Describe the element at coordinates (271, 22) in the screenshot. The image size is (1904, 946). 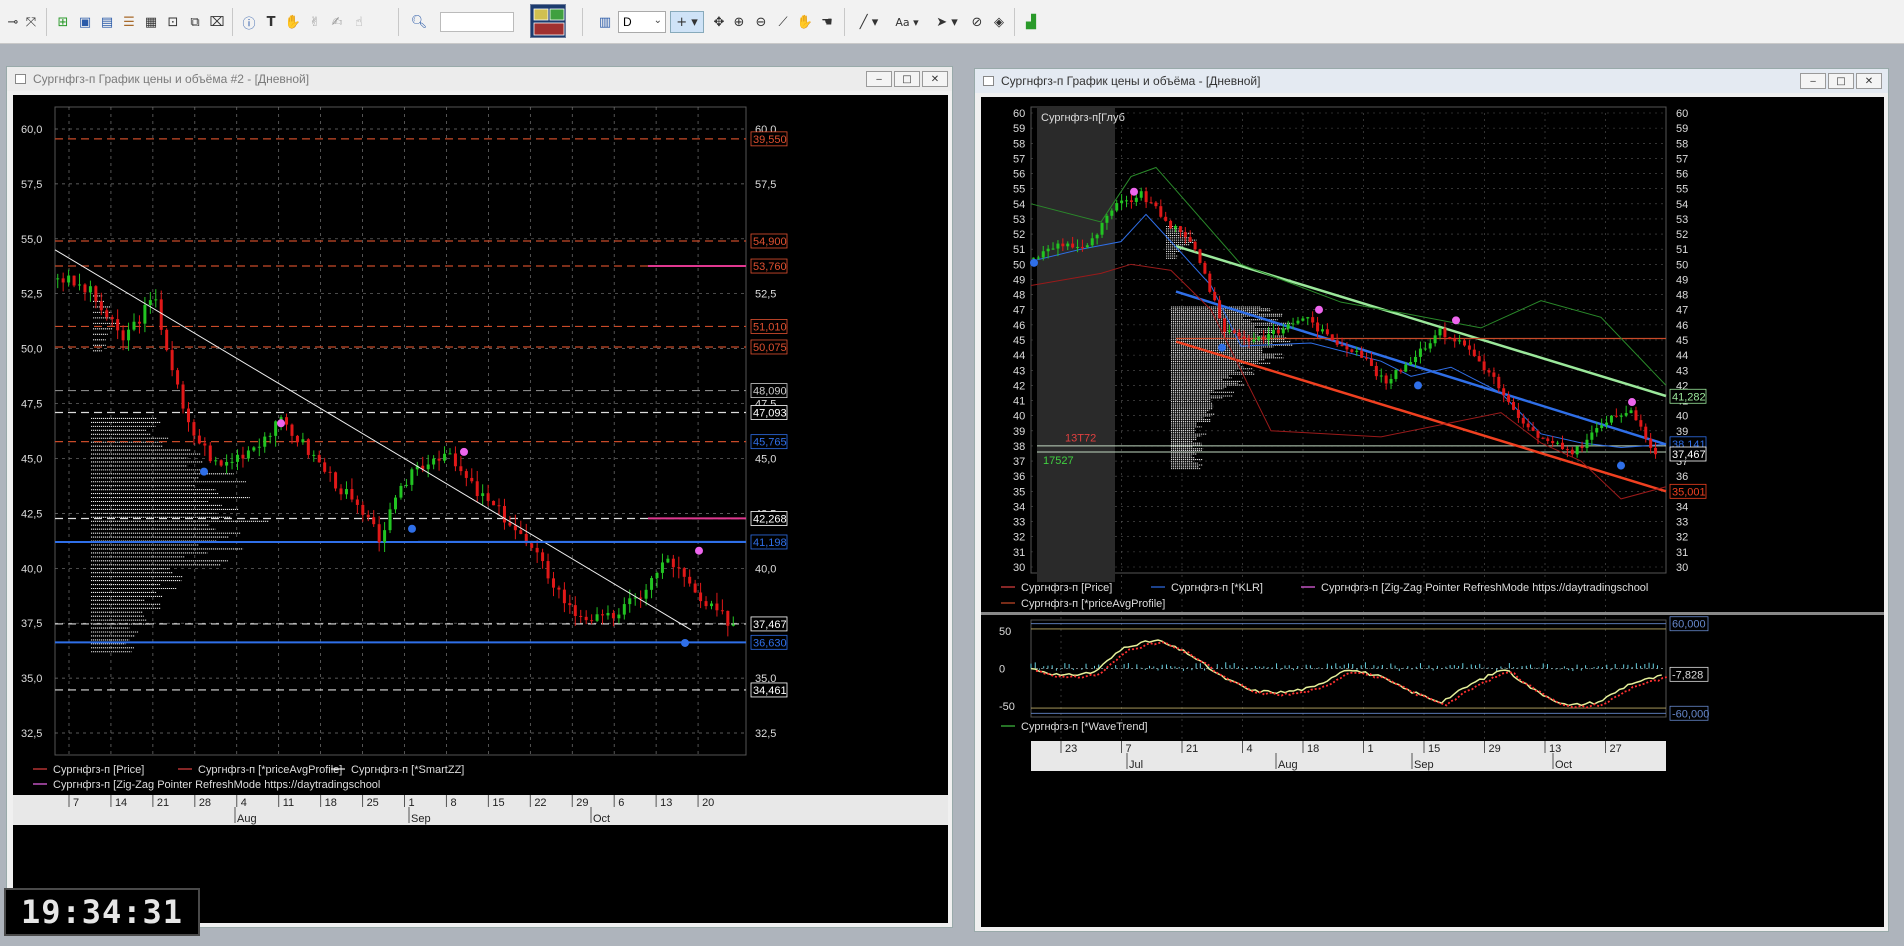
I see `text-tool-icon: T` at that location.